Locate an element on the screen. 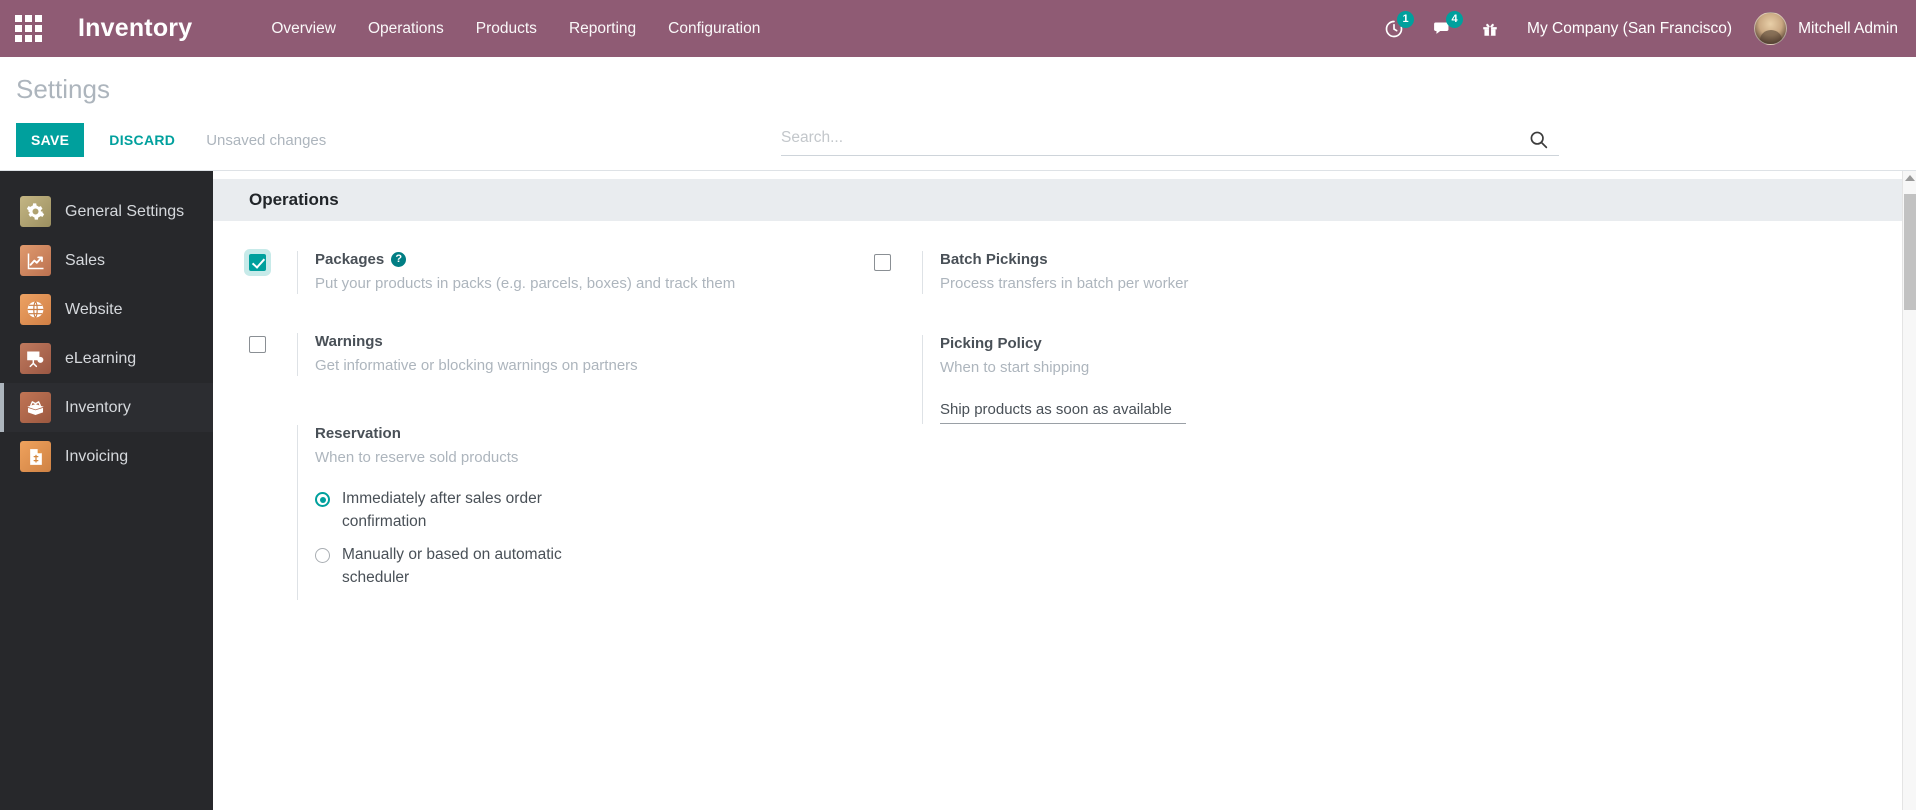 Image resolution: width=1916 pixels, height=810 pixels. sidebar-item-general-settings: General Settings is located at coordinates (106, 211).